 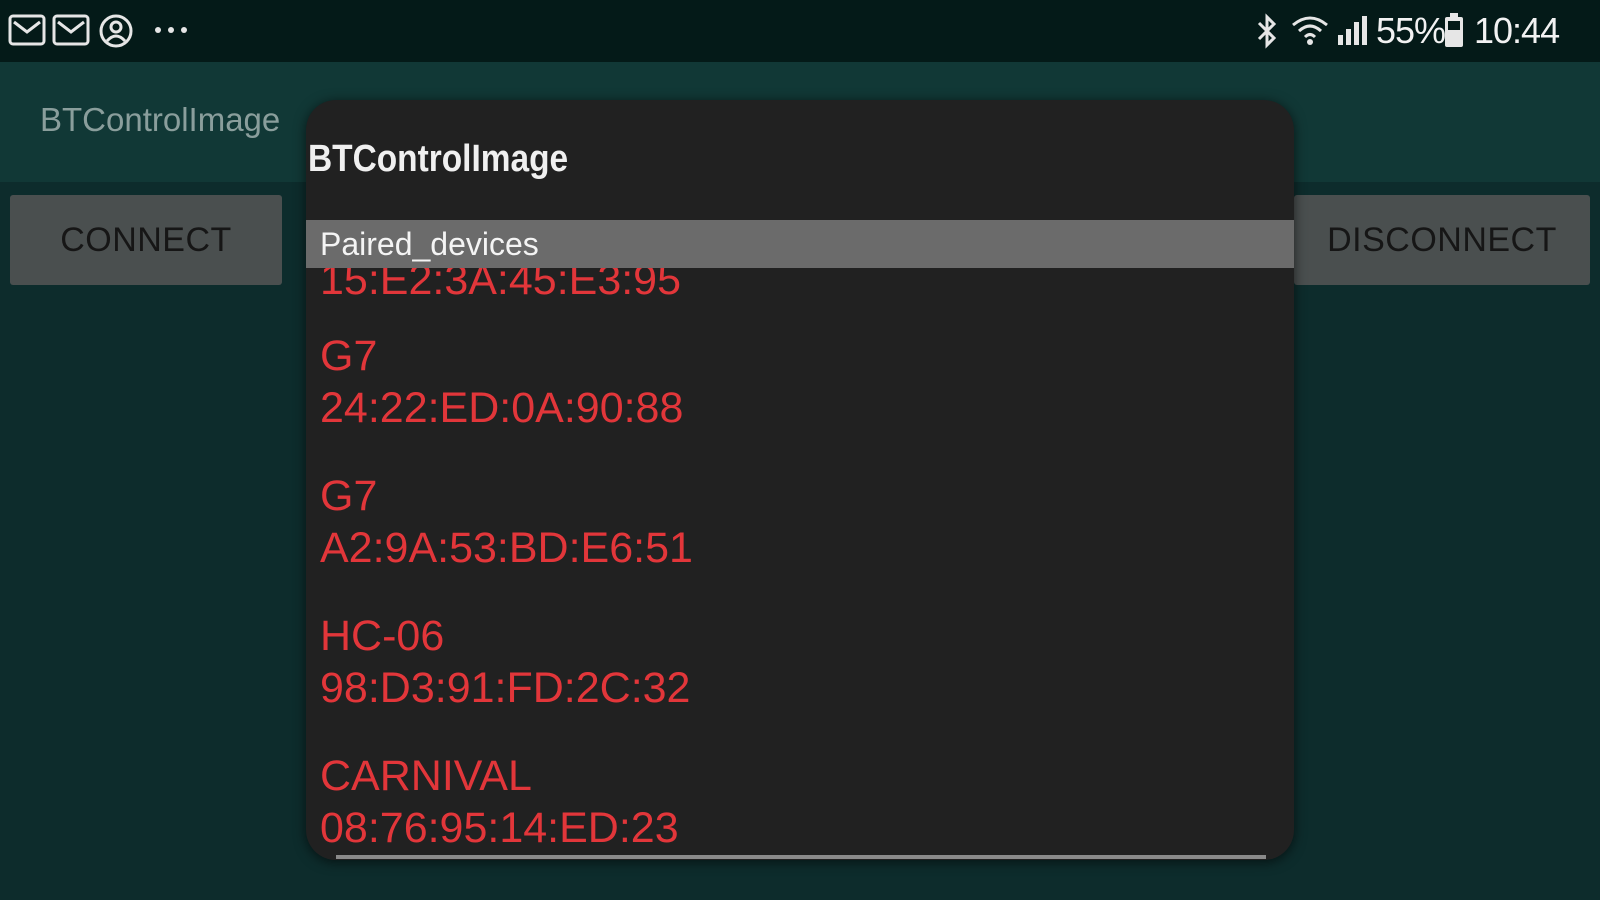 What do you see at coordinates (438, 159) in the screenshot?
I see `dialog-title: BTControlImage` at bounding box center [438, 159].